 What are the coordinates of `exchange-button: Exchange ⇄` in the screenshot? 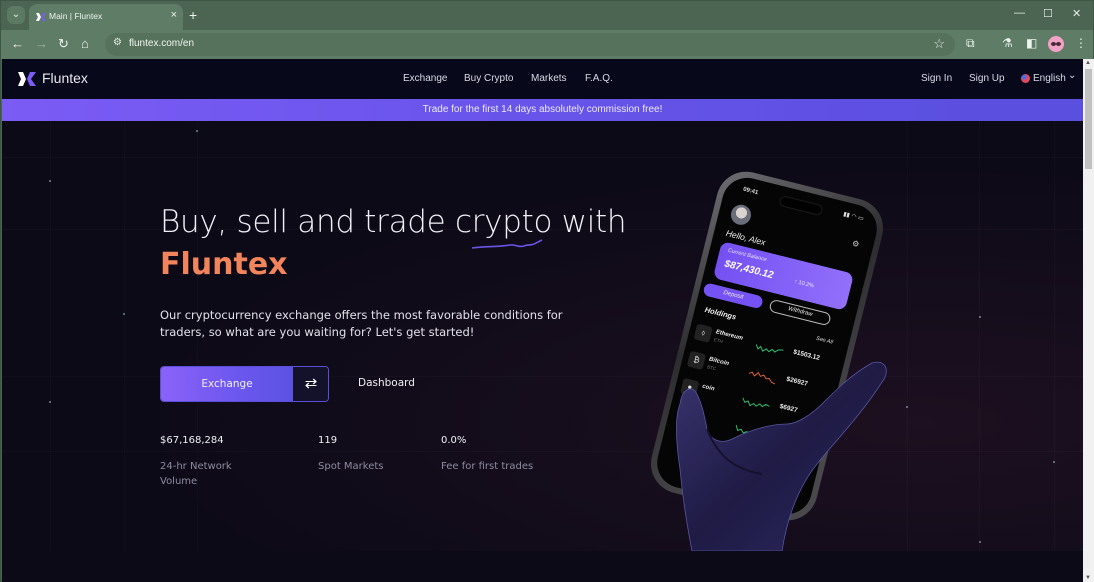 It's located at (244, 384).